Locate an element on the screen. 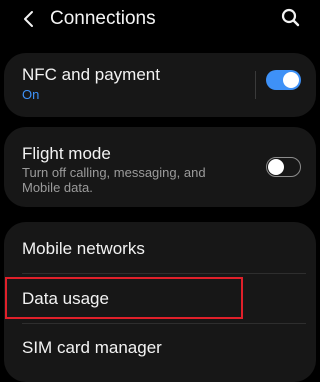 The image size is (320, 382). nfc-status: On is located at coordinates (31, 94).